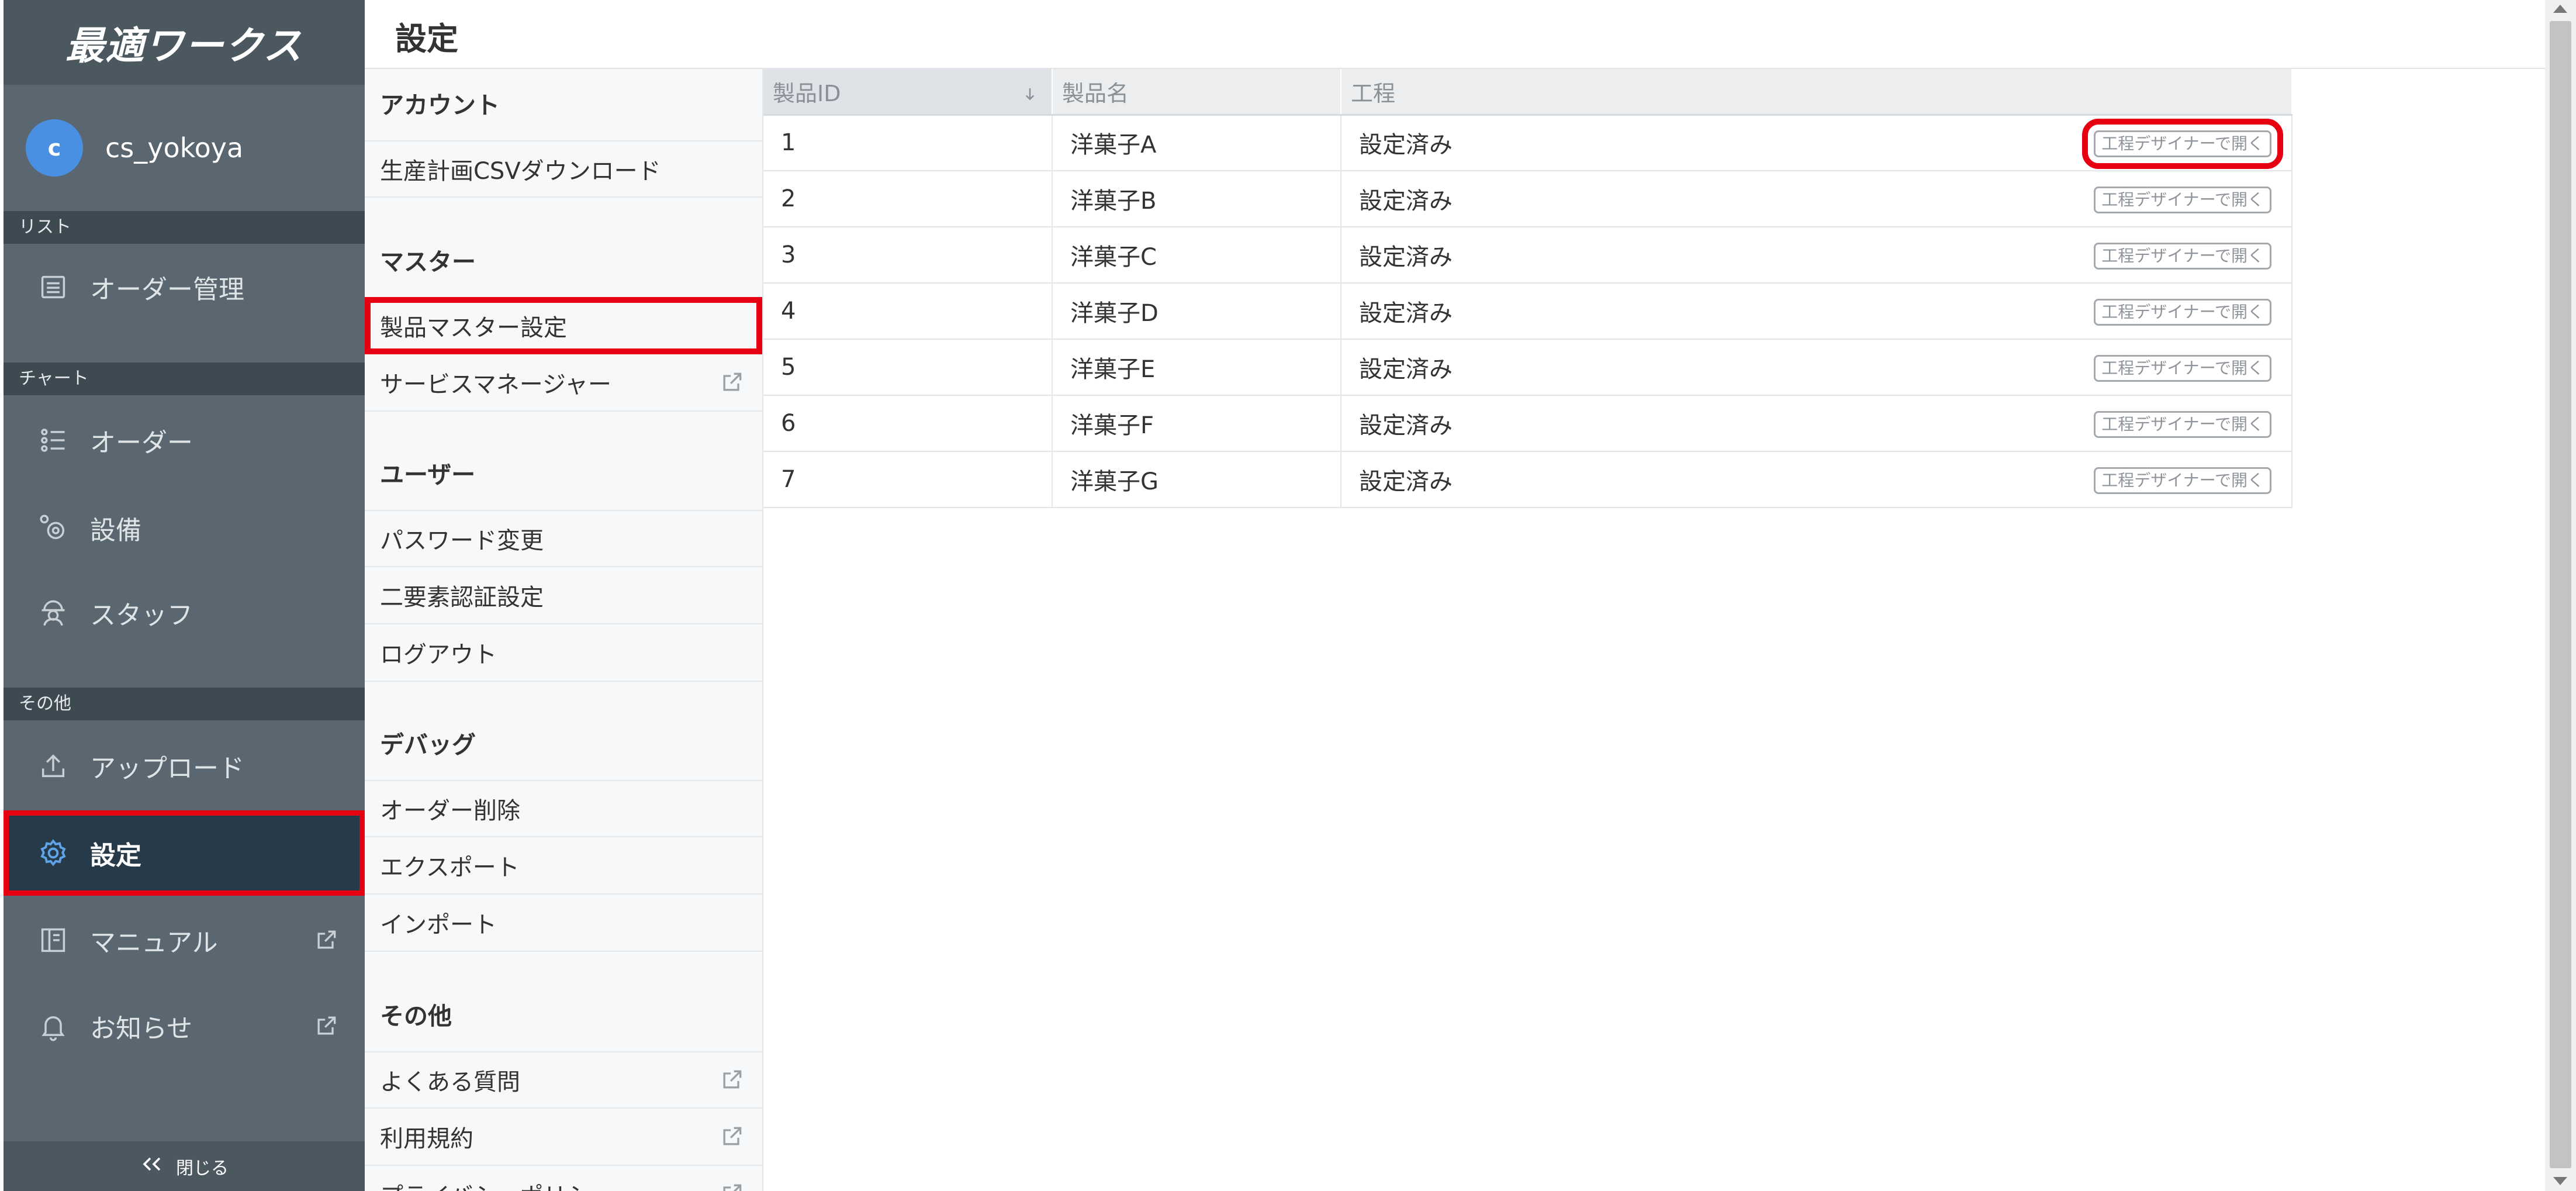 Image resolution: width=2576 pixels, height=1191 pixels. What do you see at coordinates (1196, 92) in the screenshot?
I see `column-header-product-name: 製品名` at bounding box center [1196, 92].